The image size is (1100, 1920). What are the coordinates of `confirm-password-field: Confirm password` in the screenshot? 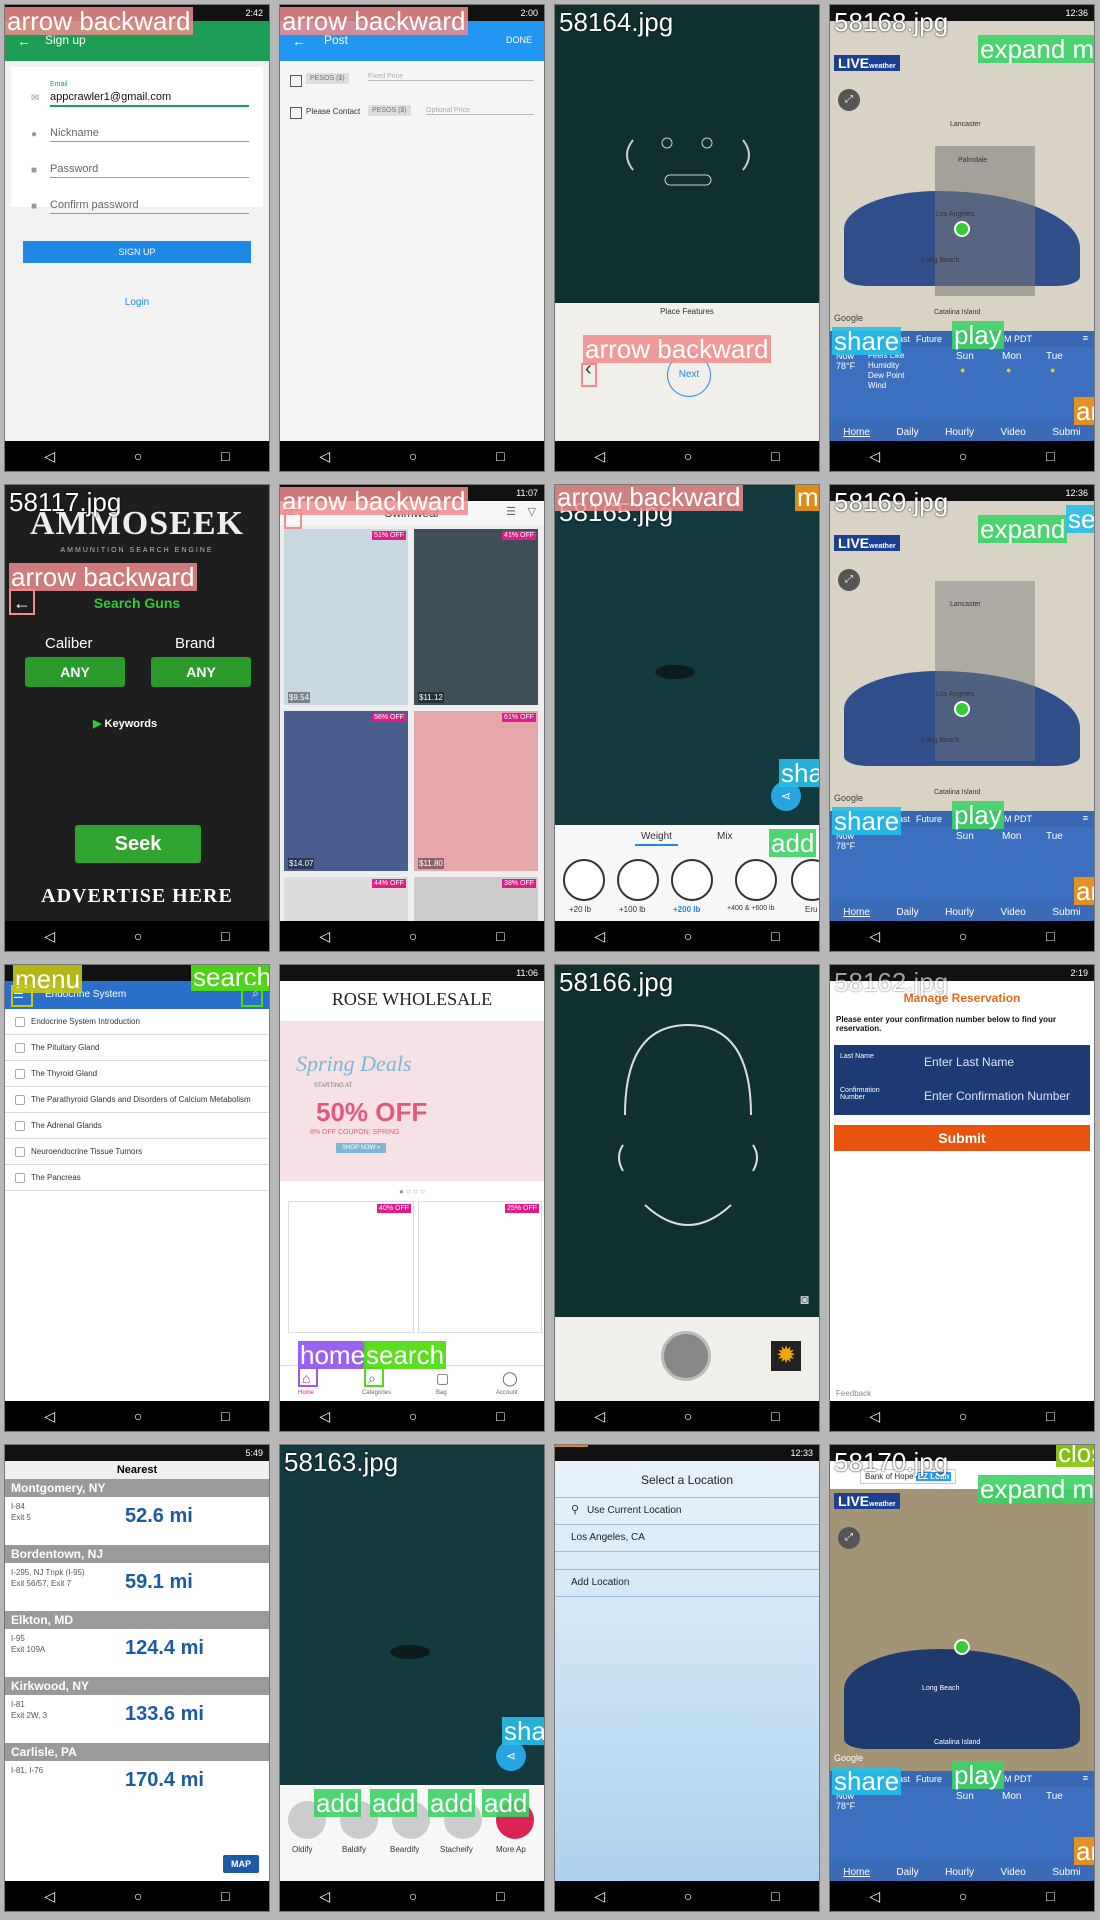 It's located at (149, 206).